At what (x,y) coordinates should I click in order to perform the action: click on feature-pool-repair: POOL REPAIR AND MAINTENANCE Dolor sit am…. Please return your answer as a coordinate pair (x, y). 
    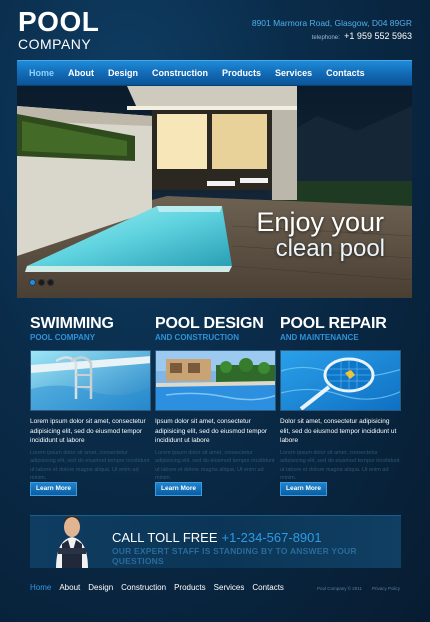
    Looking at the image, I should click on (340, 405).